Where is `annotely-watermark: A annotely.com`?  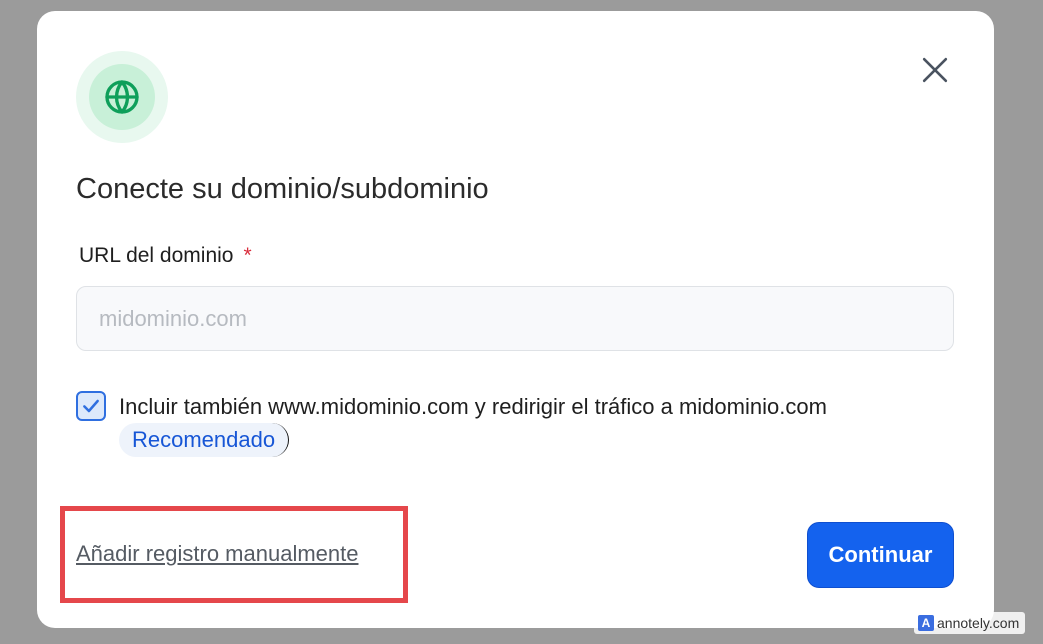 annotely-watermark: A annotely.com is located at coordinates (970, 623).